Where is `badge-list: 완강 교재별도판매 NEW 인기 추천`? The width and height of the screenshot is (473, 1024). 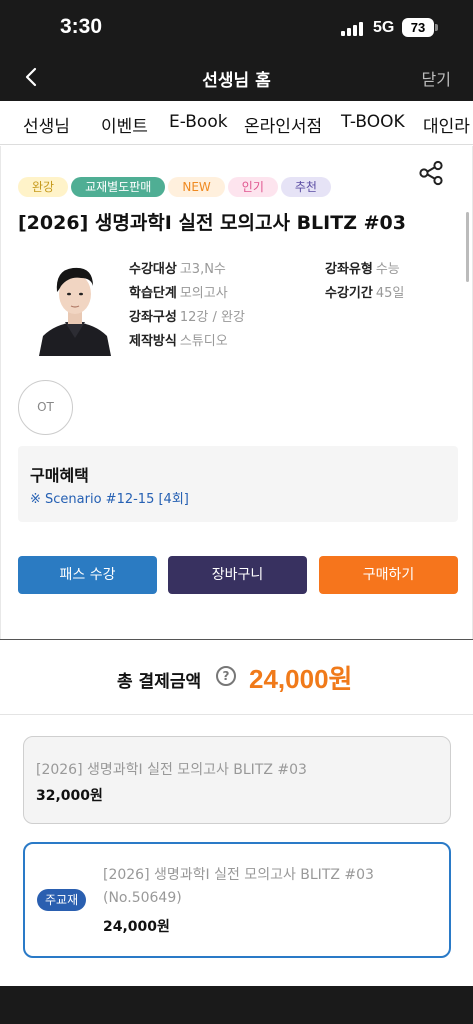
badge-list: 완강 교재별도판매 NEW 인기 추천 is located at coordinates (176, 187).